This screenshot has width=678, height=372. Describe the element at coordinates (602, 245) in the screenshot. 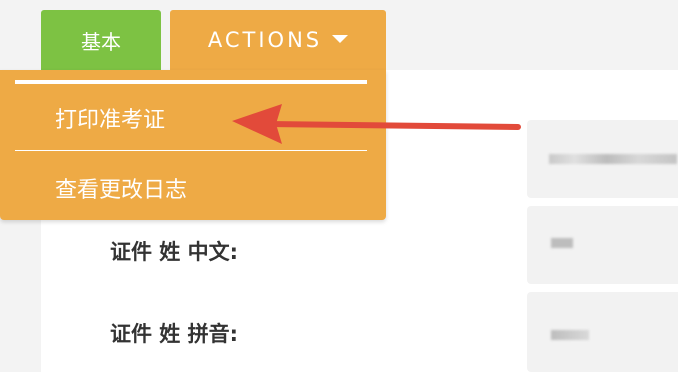

I see `field-value-surname-chinese` at that location.